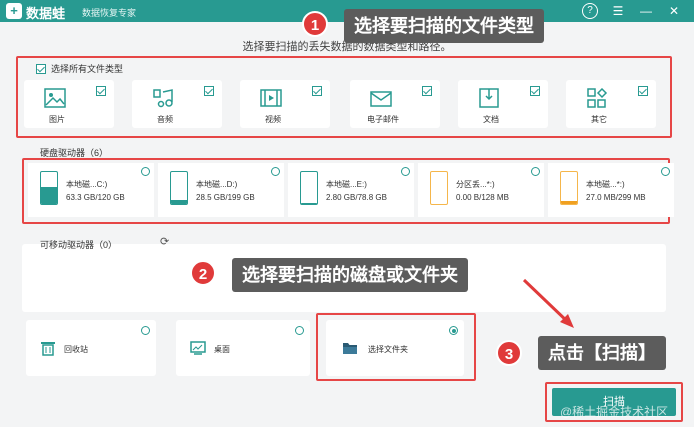 This screenshot has width=694, height=427. Describe the element at coordinates (299, 330) in the screenshot. I see `desktop-radio` at that location.